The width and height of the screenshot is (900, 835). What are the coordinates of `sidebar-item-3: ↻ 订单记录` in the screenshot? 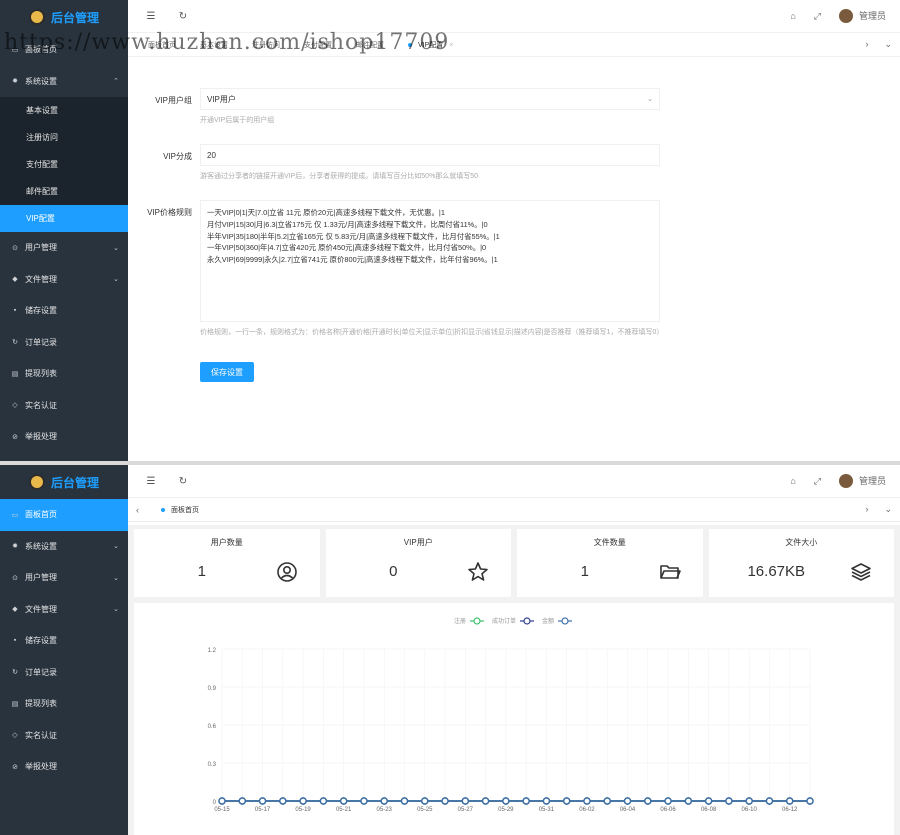 It's located at (64, 343).